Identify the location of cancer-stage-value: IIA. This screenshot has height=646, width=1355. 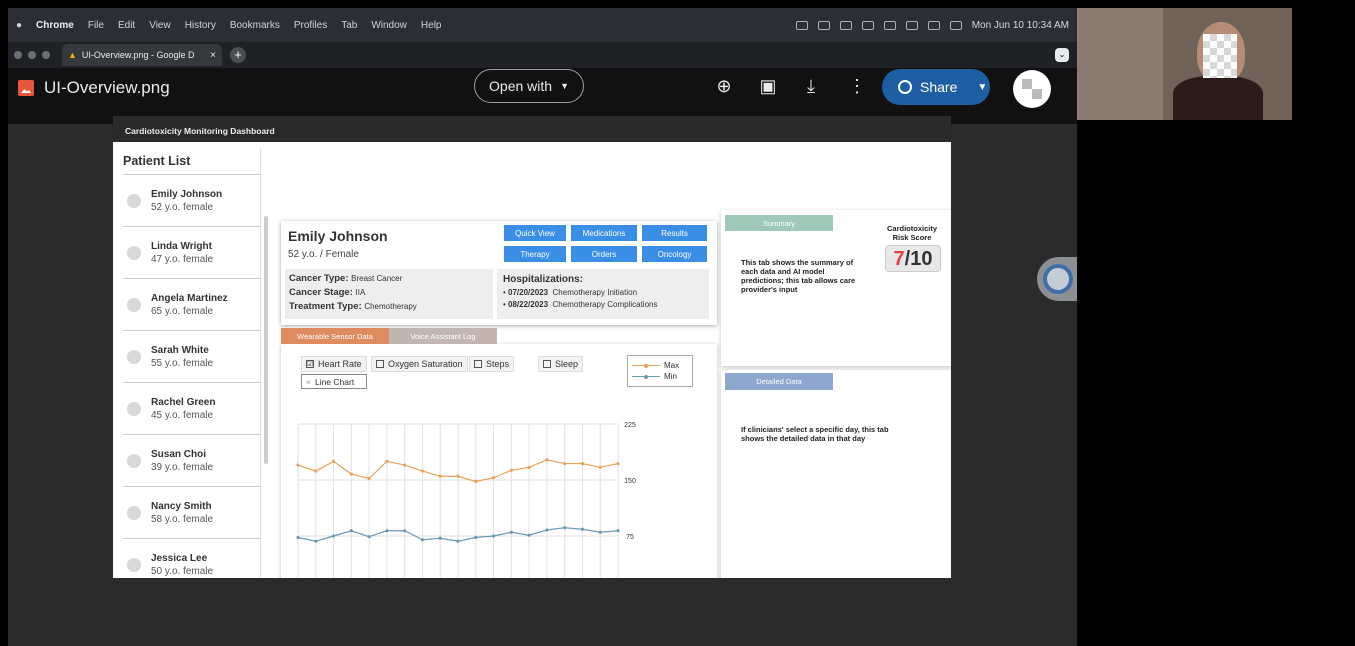
(360, 292).